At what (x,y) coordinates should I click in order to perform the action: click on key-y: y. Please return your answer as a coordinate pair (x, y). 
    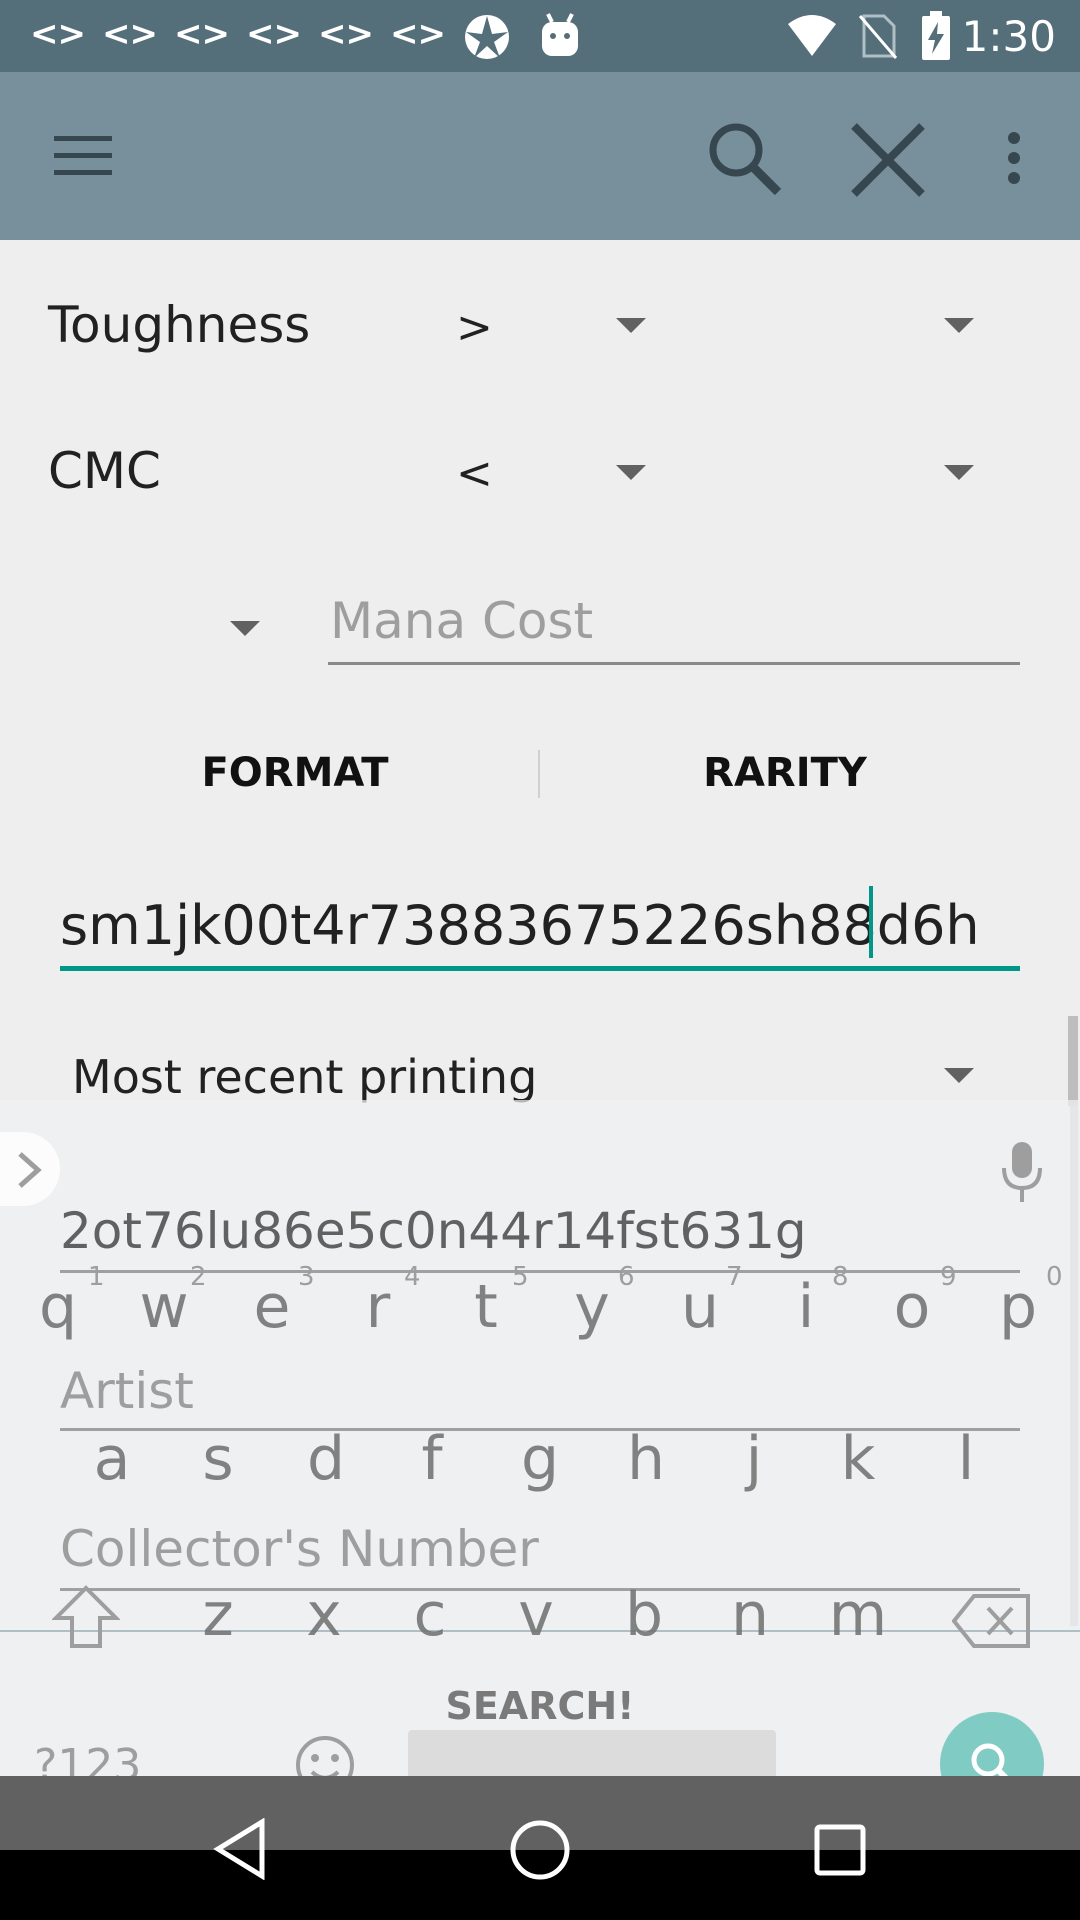
    Looking at the image, I should click on (592, 1307).